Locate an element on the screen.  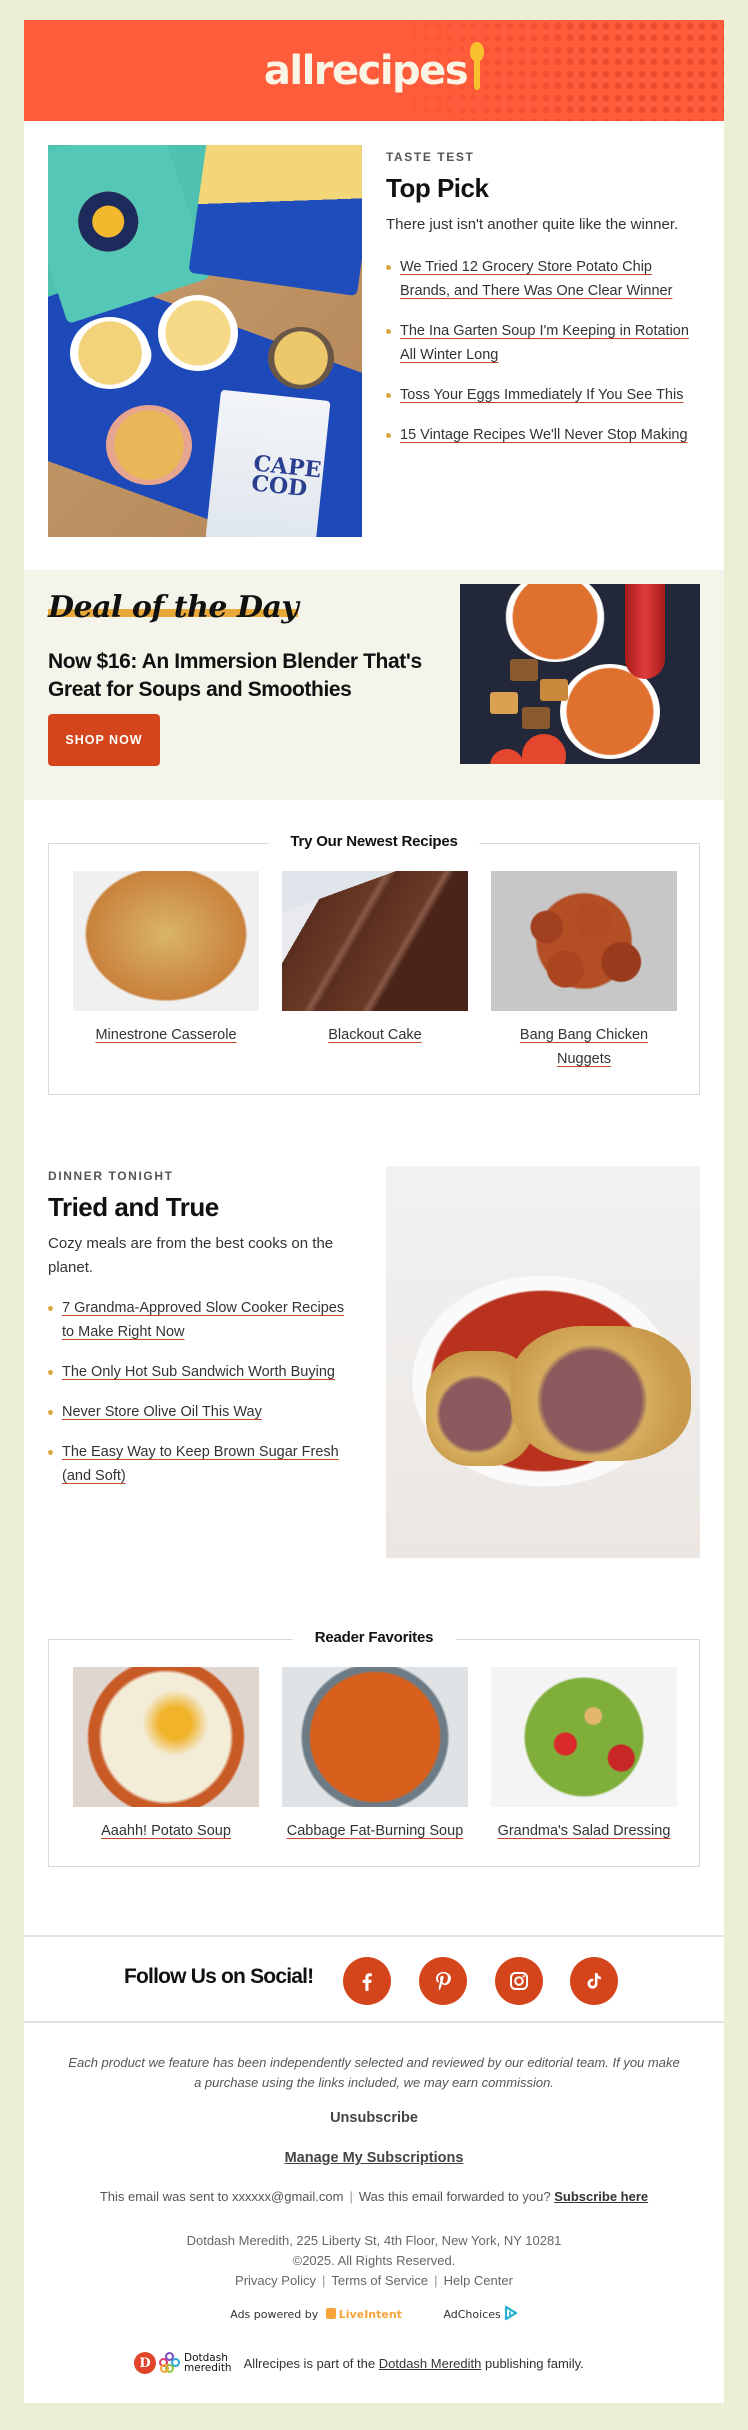
liveintent-link: LiveIntent is located at coordinates (363, 2314).